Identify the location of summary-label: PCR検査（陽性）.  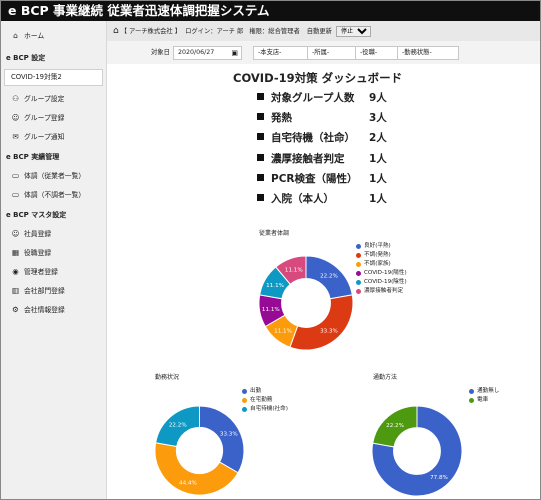
(314, 178).